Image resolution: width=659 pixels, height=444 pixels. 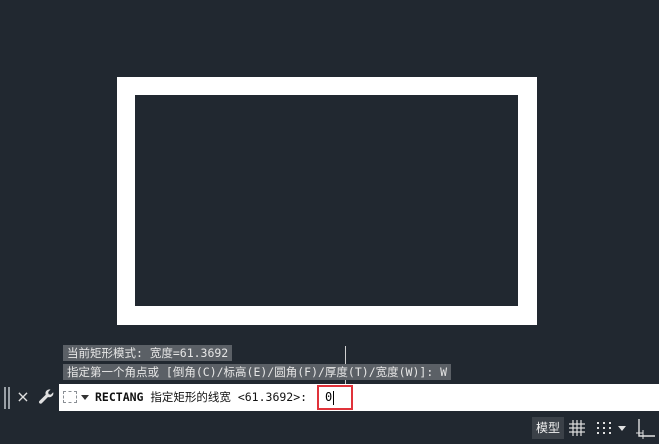 I want to click on command-input-value: 0, so click(x=329, y=397).